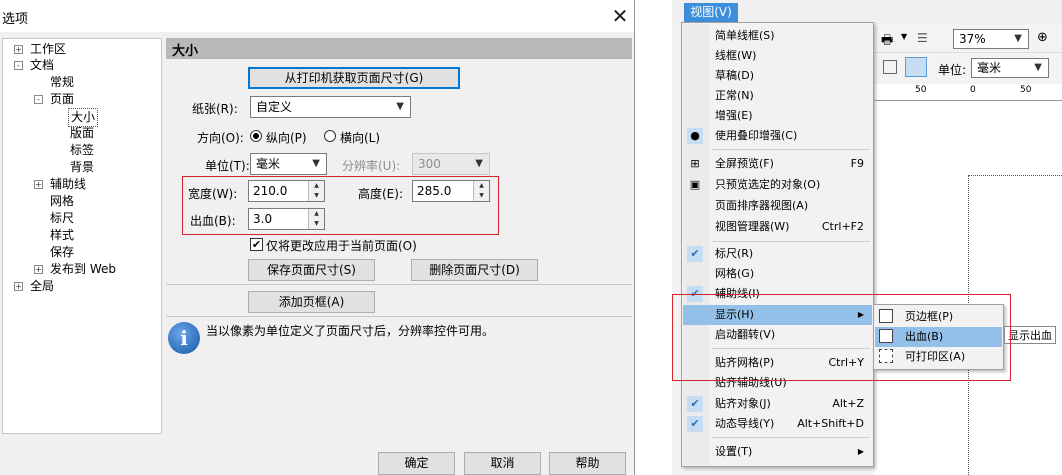 The width and height of the screenshot is (1062, 475). Describe the element at coordinates (286, 191) in the screenshot. I see `width-field: 210.0 ▲ ▼` at that location.